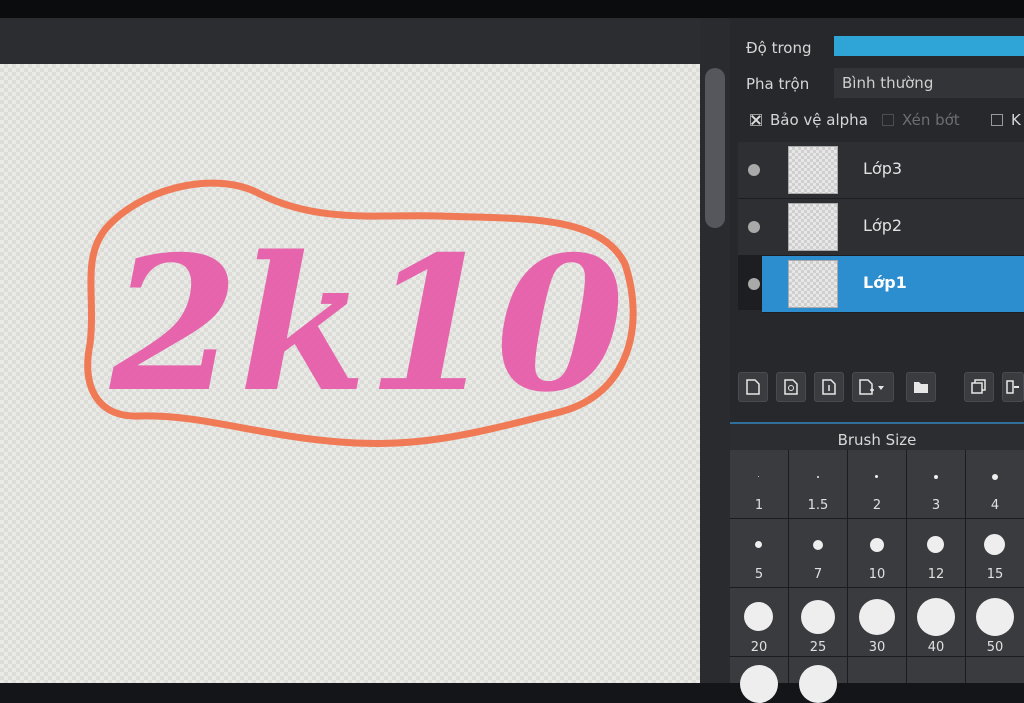 This screenshot has width=1024, height=703. I want to click on protect-alpha-label: Bảo vệ alpha, so click(819, 120).